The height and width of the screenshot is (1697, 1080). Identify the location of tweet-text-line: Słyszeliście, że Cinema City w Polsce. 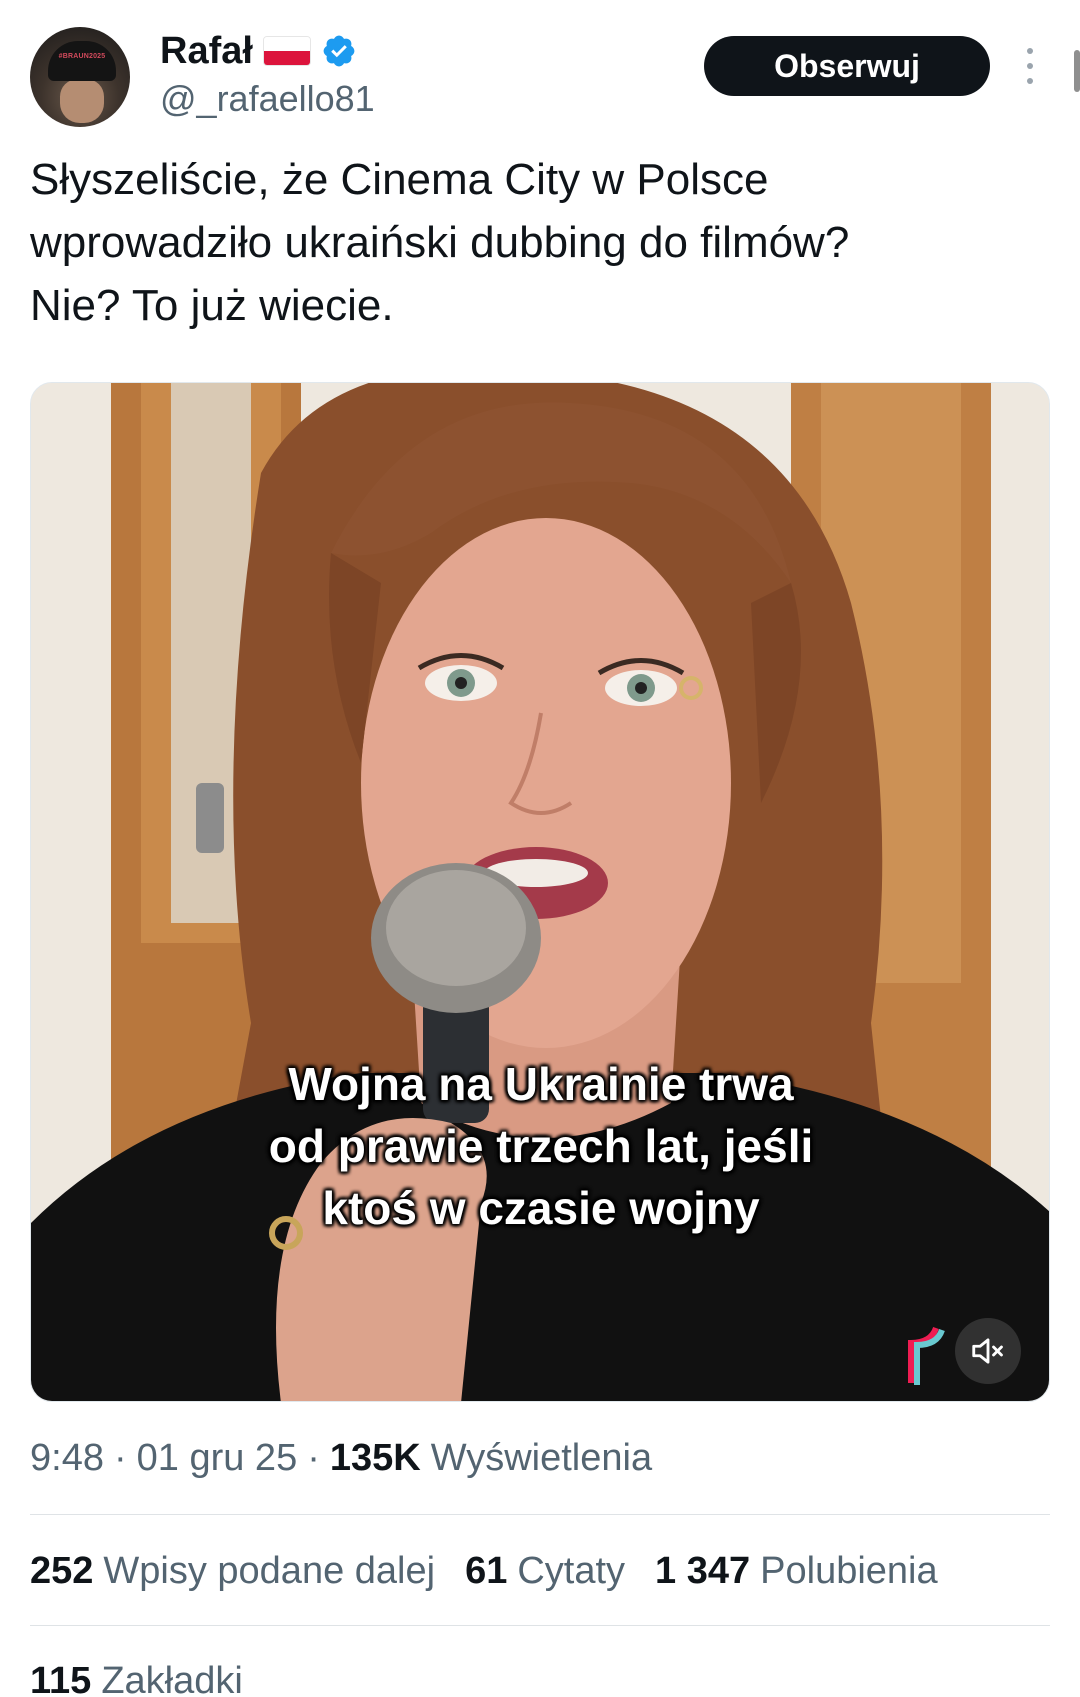
(399, 179).